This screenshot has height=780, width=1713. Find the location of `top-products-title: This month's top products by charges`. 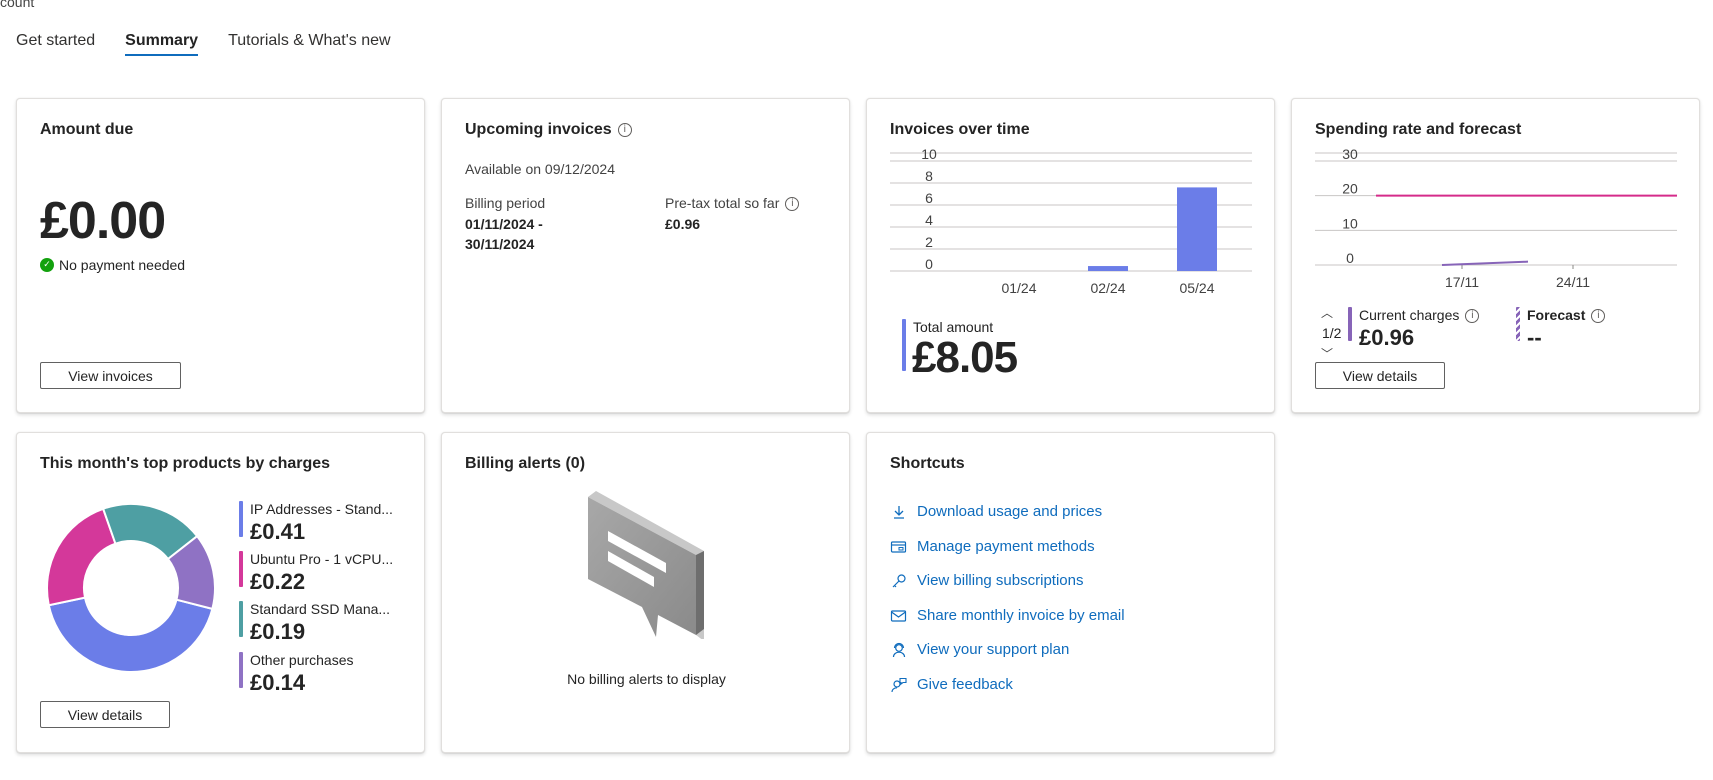

top-products-title: This month's top products by charges is located at coordinates (185, 463).